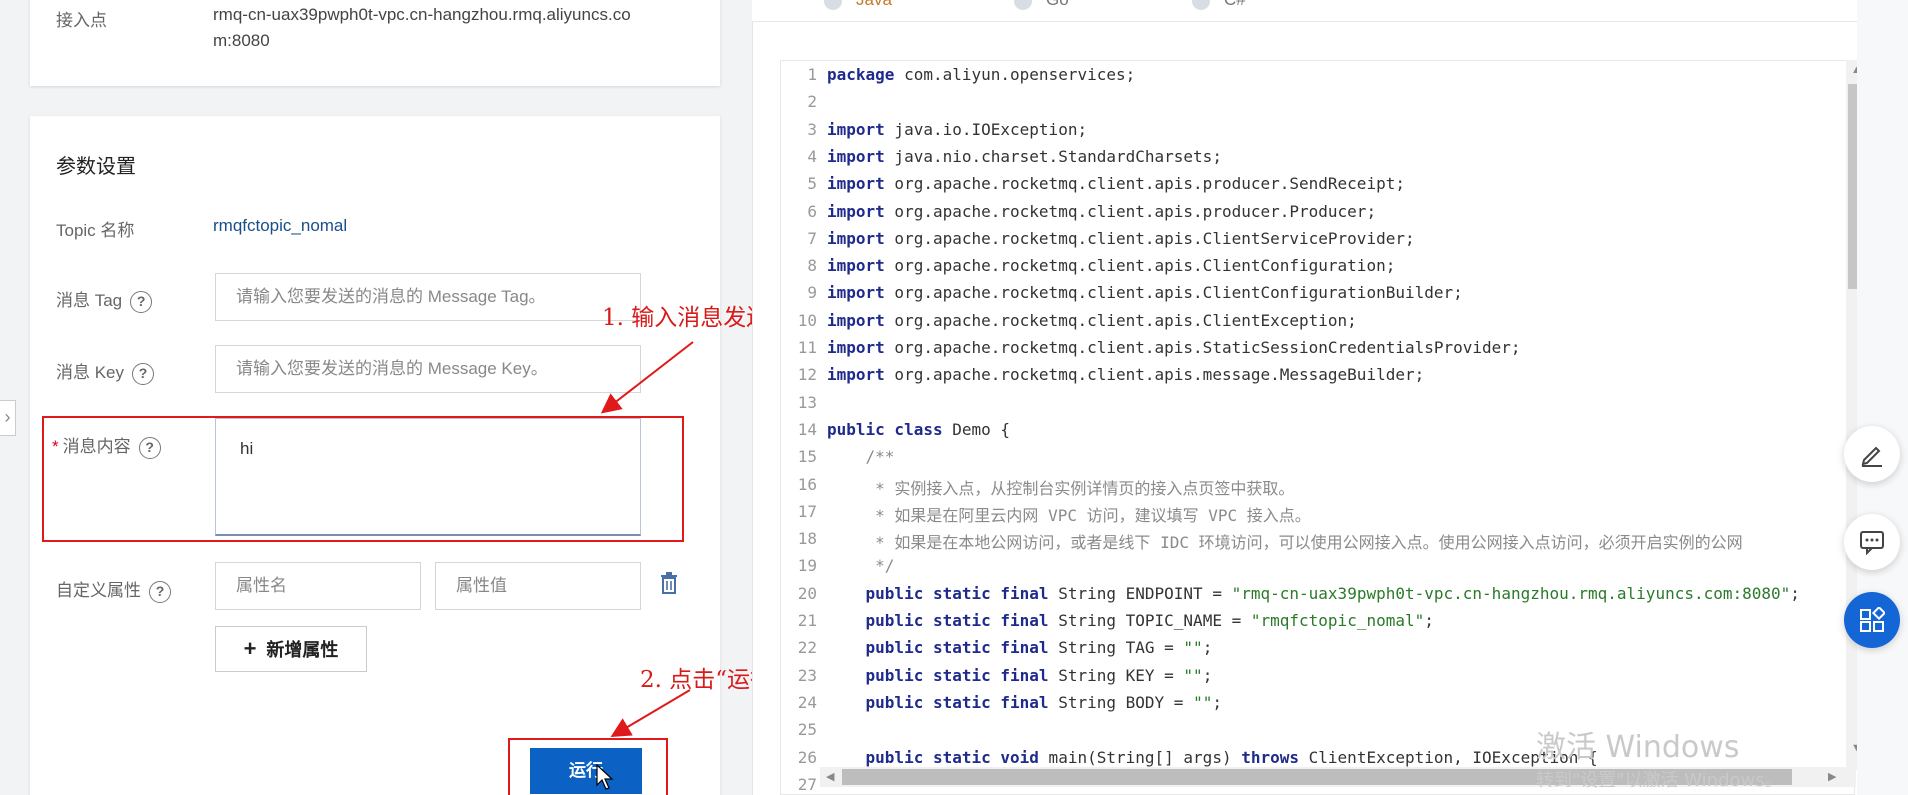  I want to click on code-line: * 实例接入点，从控制台实例详情页的接入点页签中获取。, so click(1060, 487).